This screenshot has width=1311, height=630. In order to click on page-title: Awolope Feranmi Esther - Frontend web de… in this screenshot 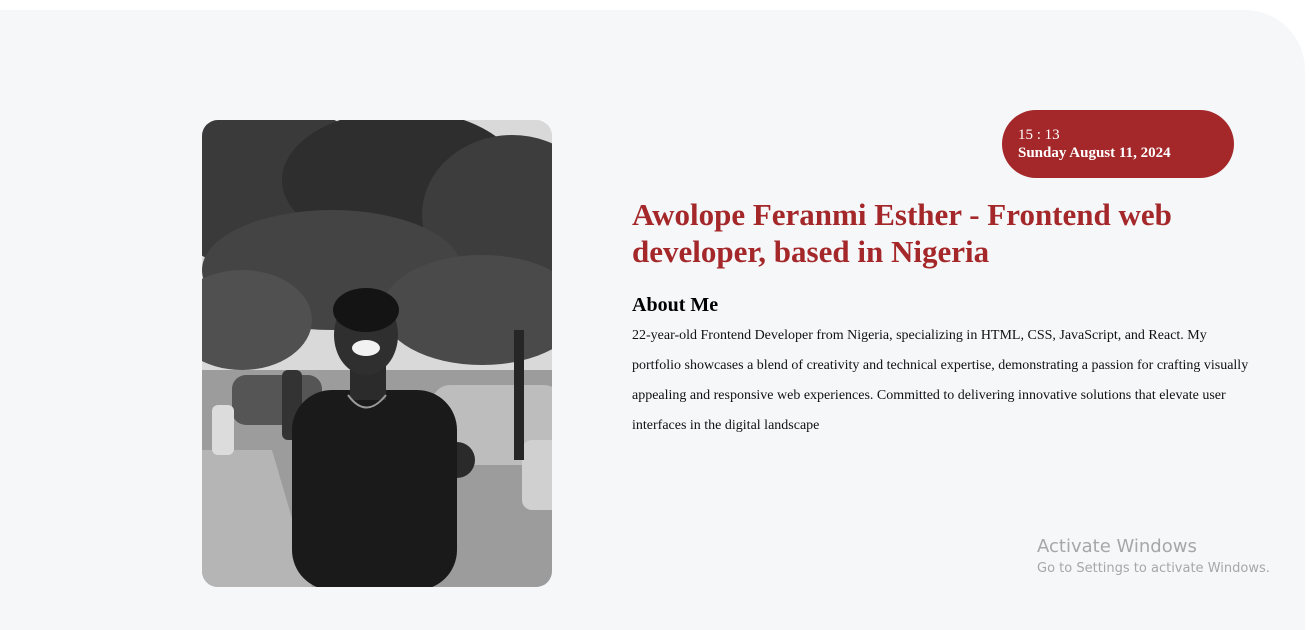, I will do `click(902, 233)`.